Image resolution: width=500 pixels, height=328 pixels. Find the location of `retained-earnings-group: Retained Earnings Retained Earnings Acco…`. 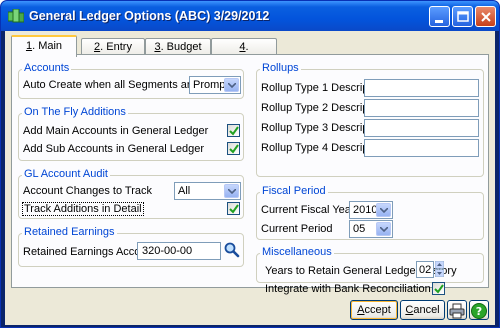

retained-earnings-group: Retained Earnings Retained Earnings Acco… is located at coordinates (131, 246).